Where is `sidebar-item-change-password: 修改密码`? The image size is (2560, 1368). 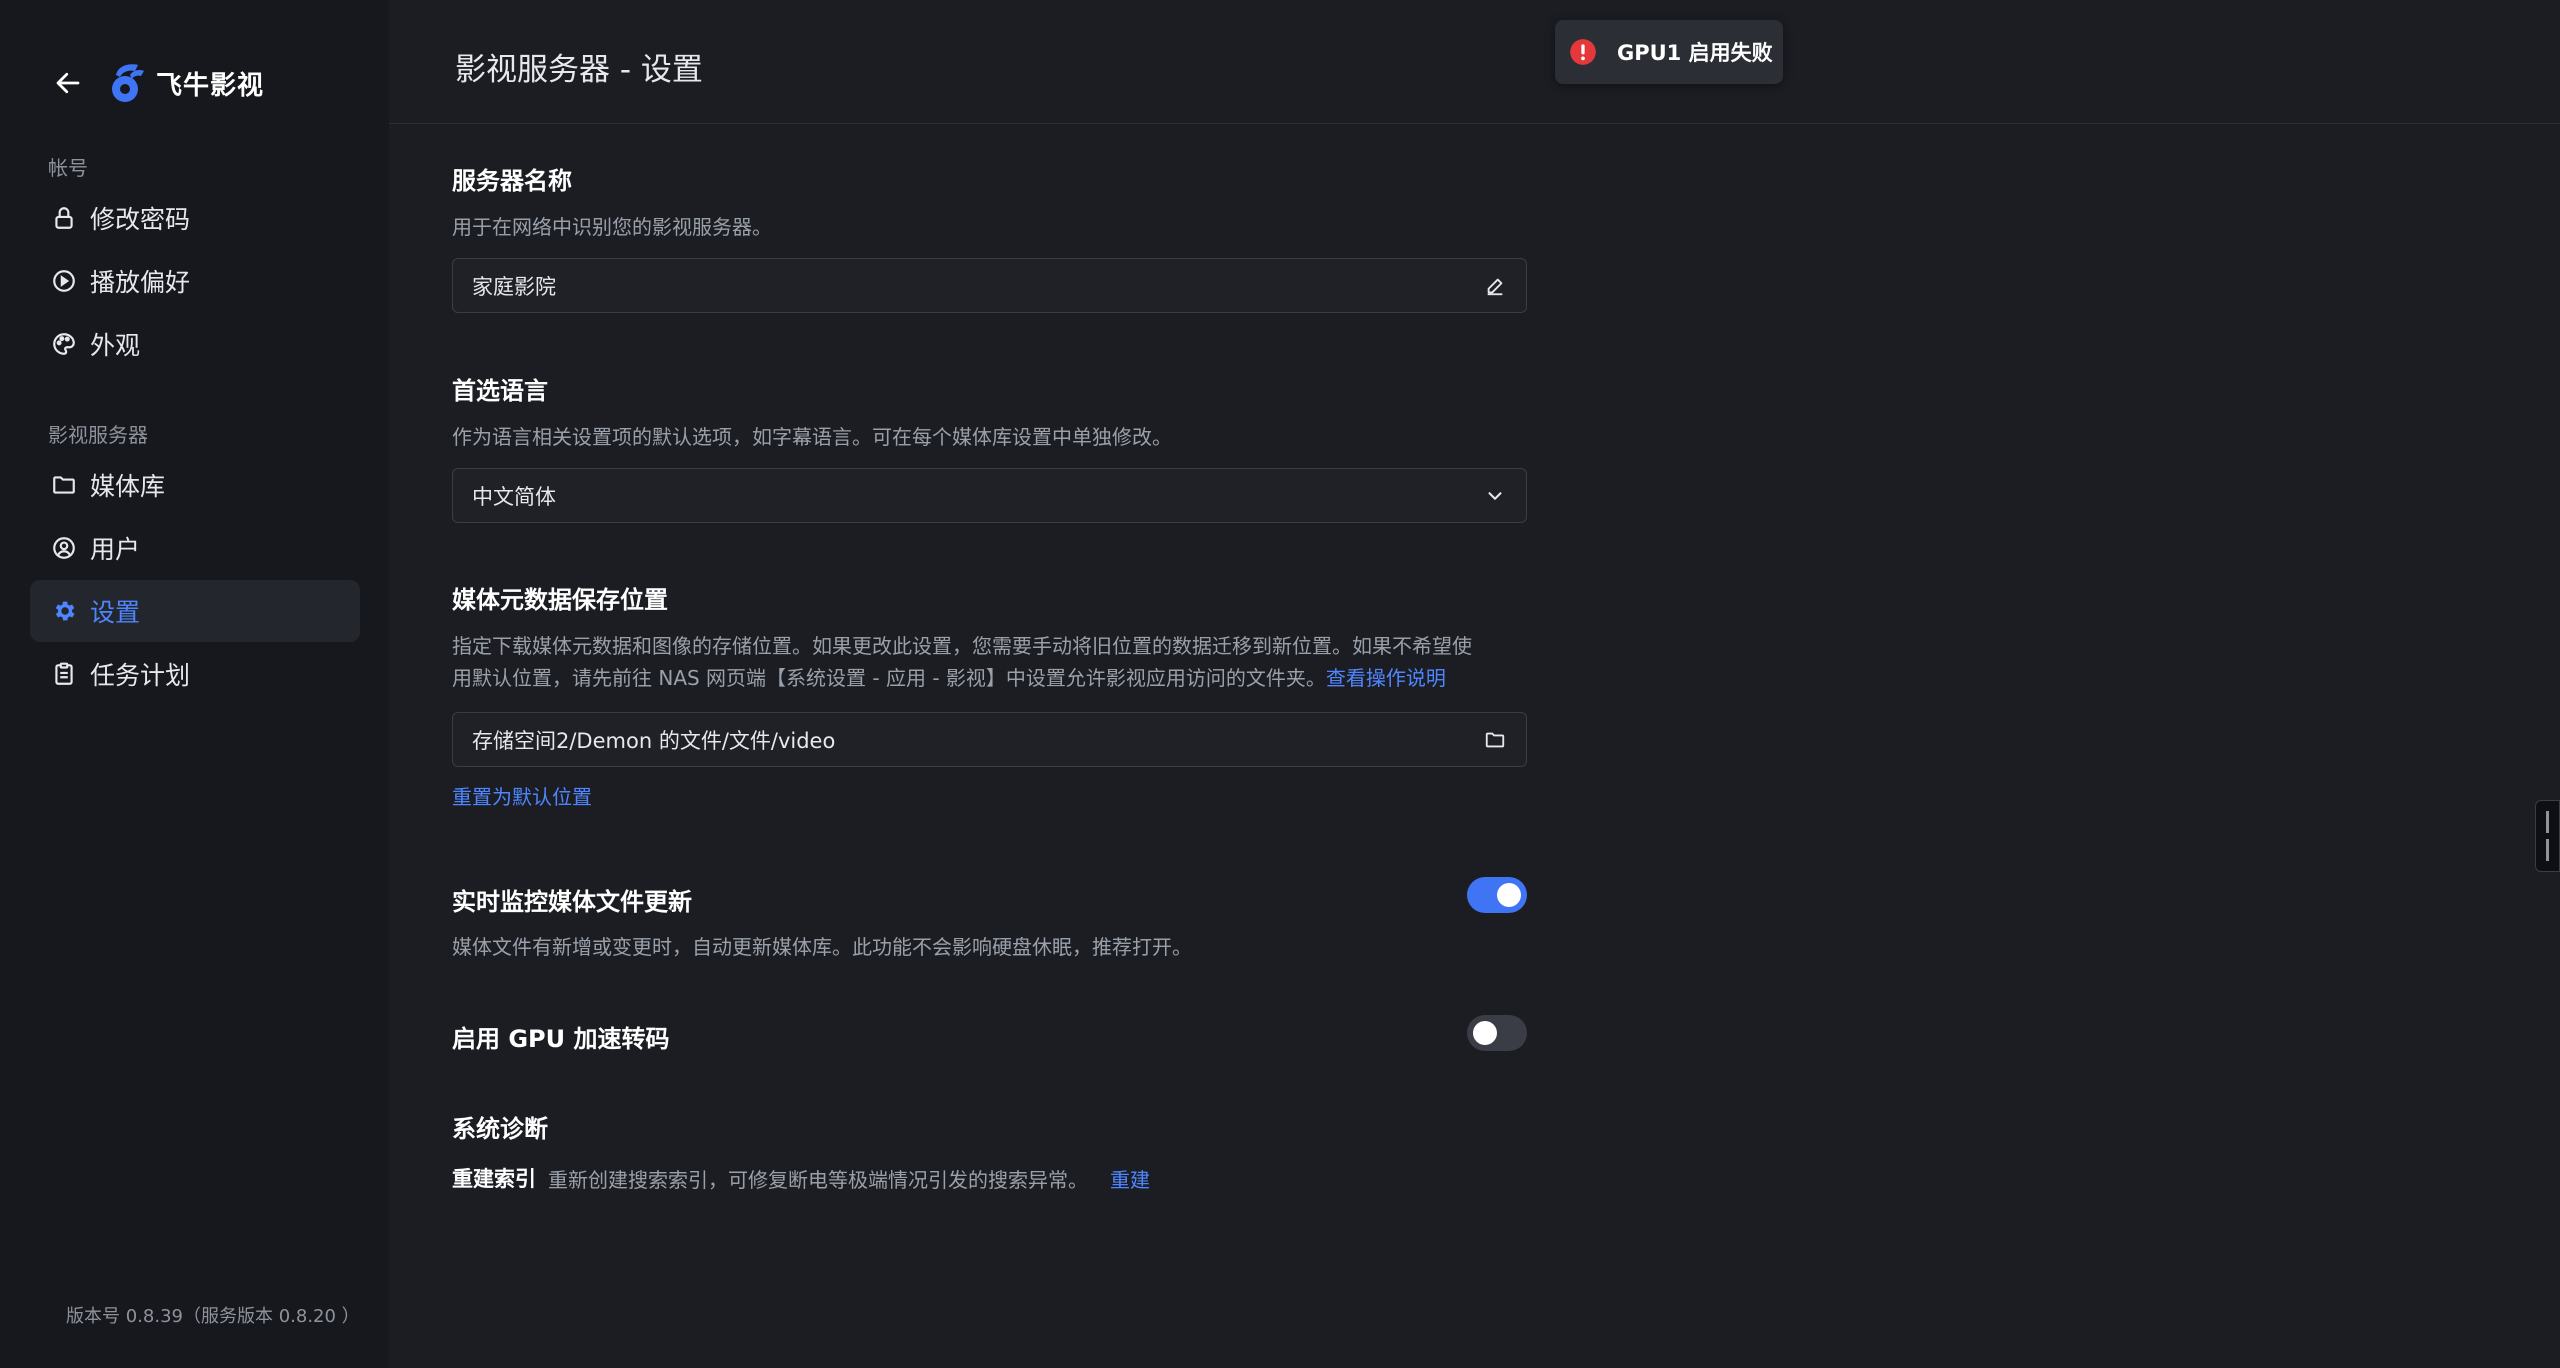 sidebar-item-change-password: 修改密码 is located at coordinates (195, 218).